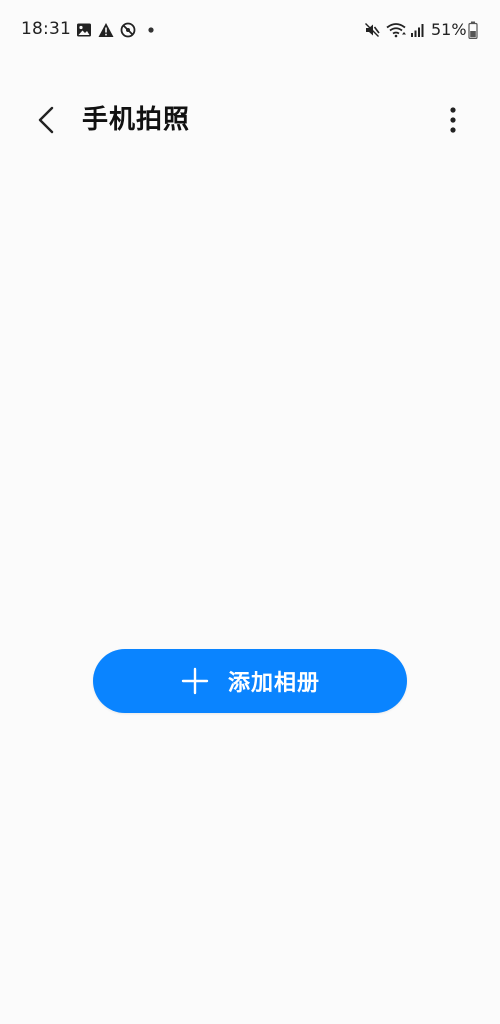 The image size is (500, 1024). I want to click on more-vertical-icon, so click(453, 120).